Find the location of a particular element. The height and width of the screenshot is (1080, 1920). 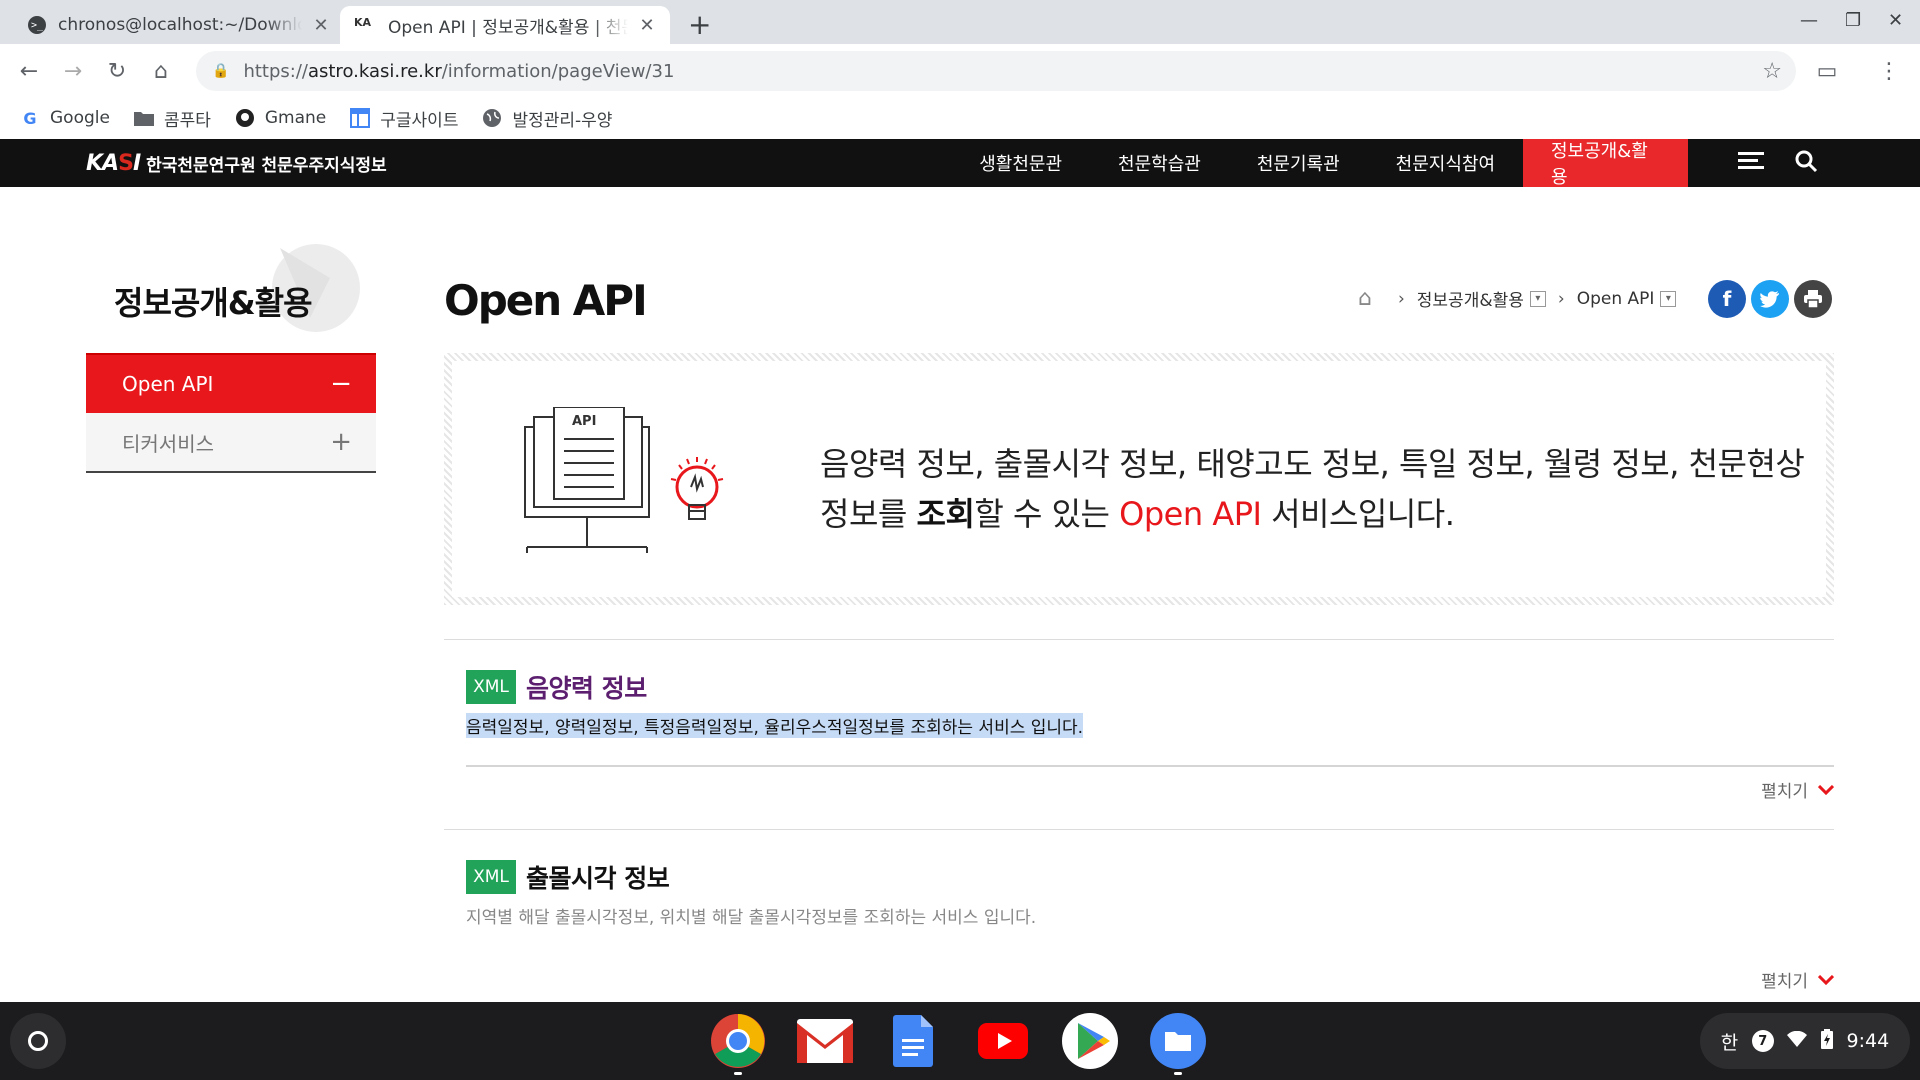

sites-icon is located at coordinates (360, 118).